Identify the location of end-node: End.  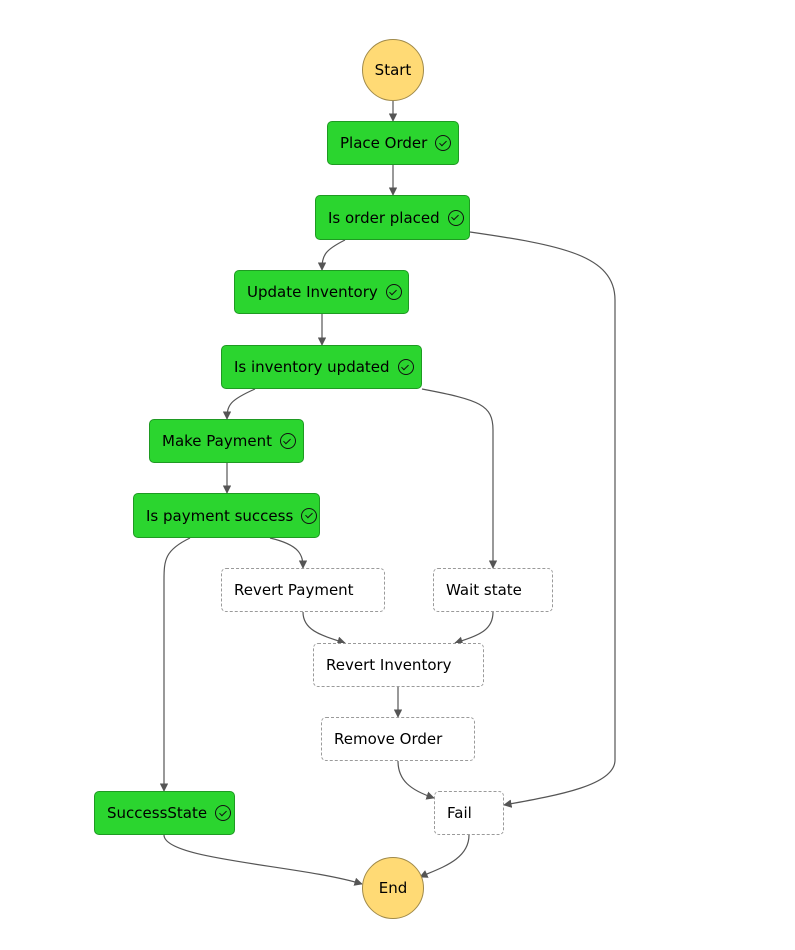
(393, 888).